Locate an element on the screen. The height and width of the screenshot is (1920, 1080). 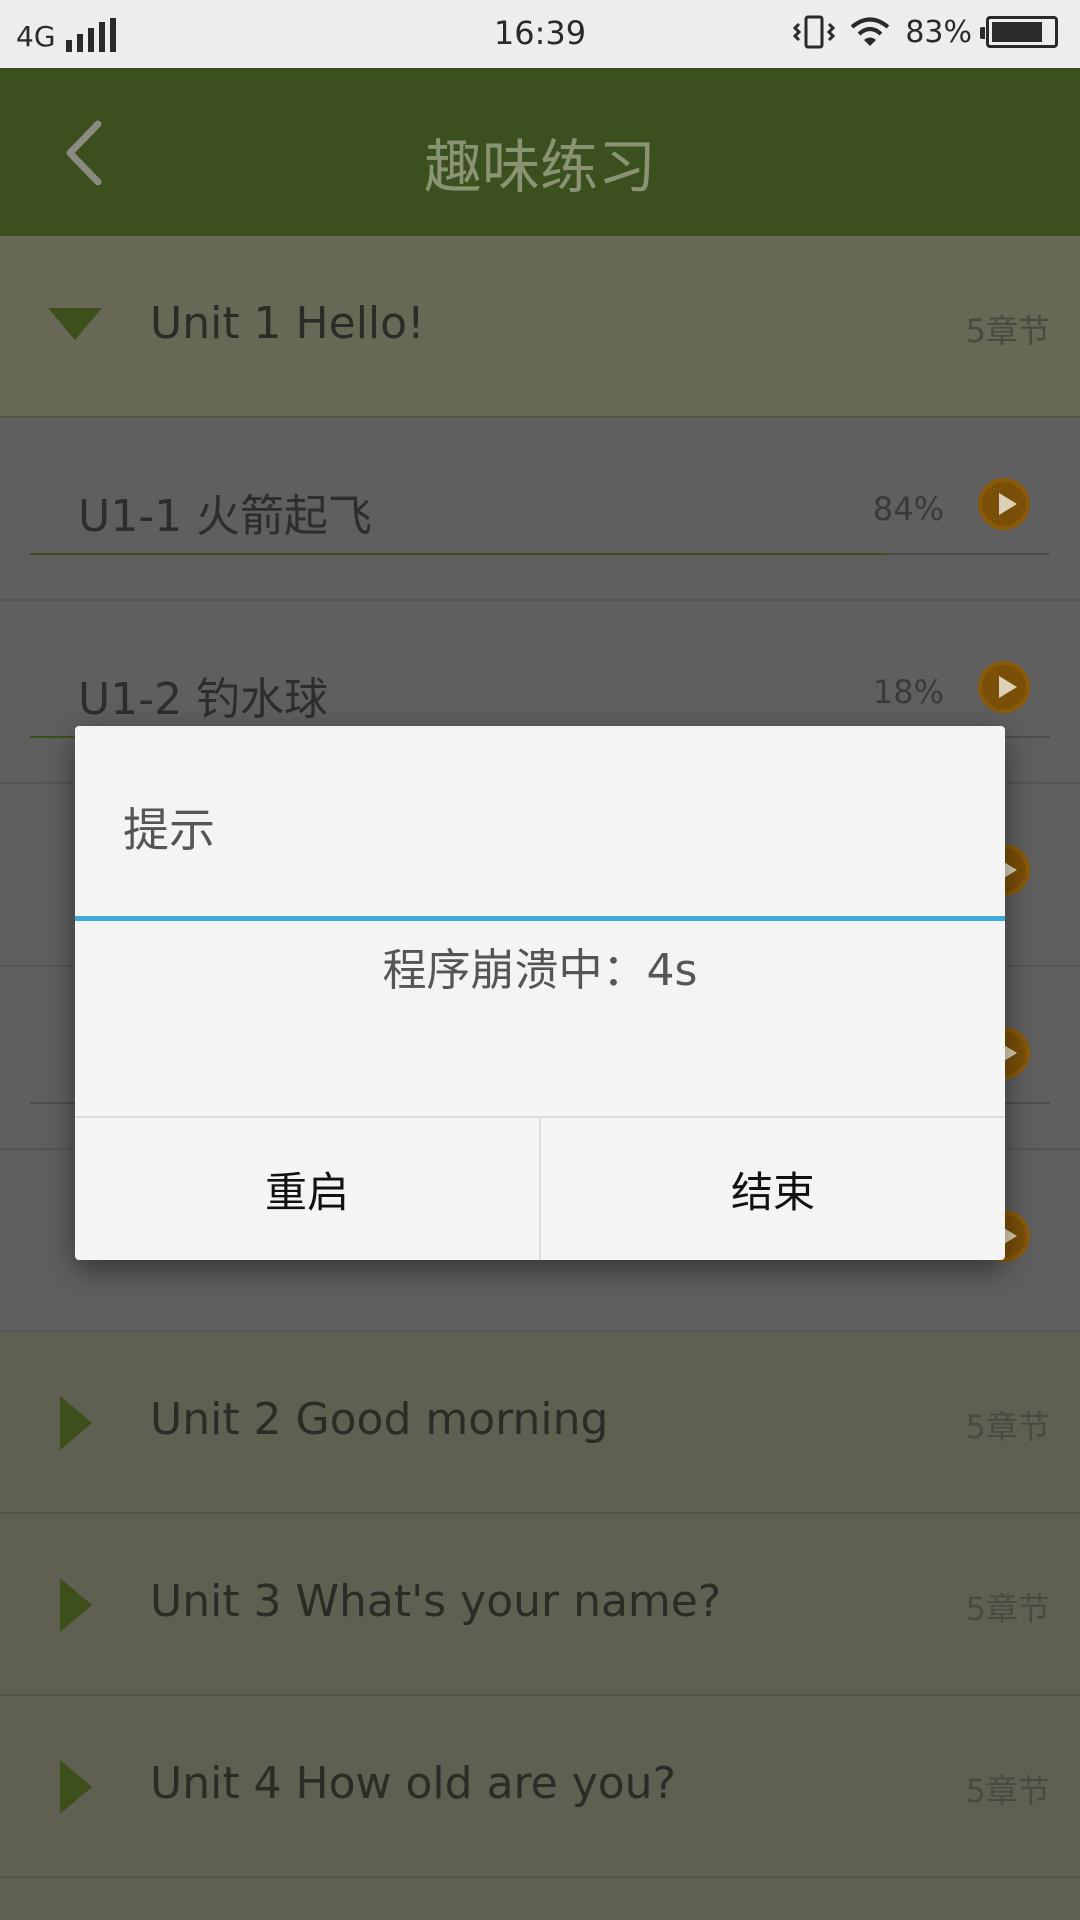
end-button: 结束 is located at coordinates (772, 1189).